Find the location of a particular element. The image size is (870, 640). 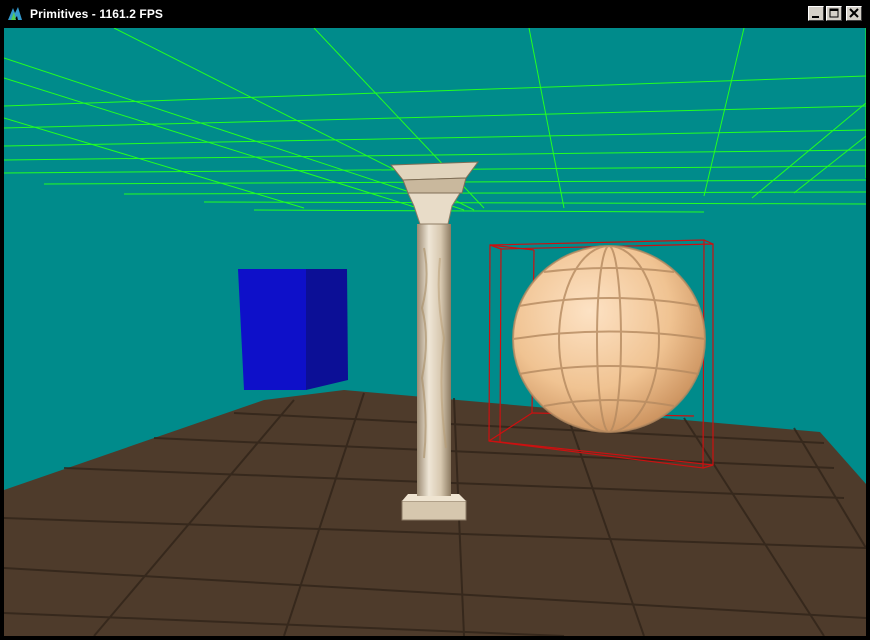

close-button is located at coordinates (854, 13).